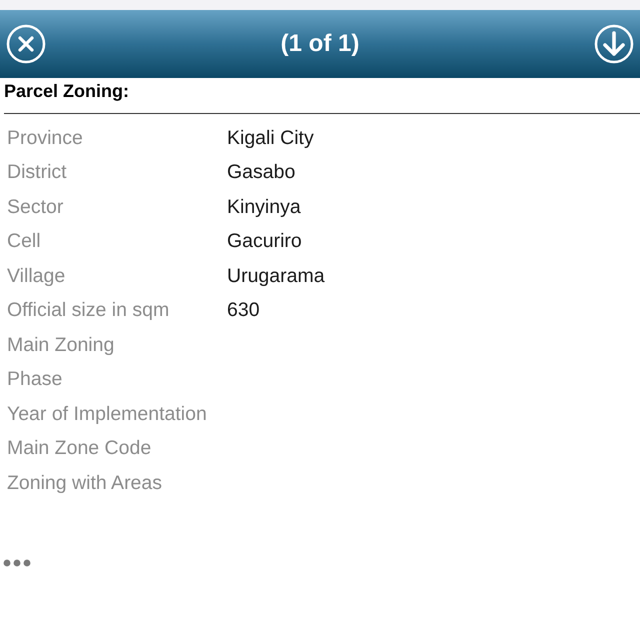  What do you see at coordinates (264, 241) in the screenshot?
I see `field-value: Gacuriro` at bounding box center [264, 241].